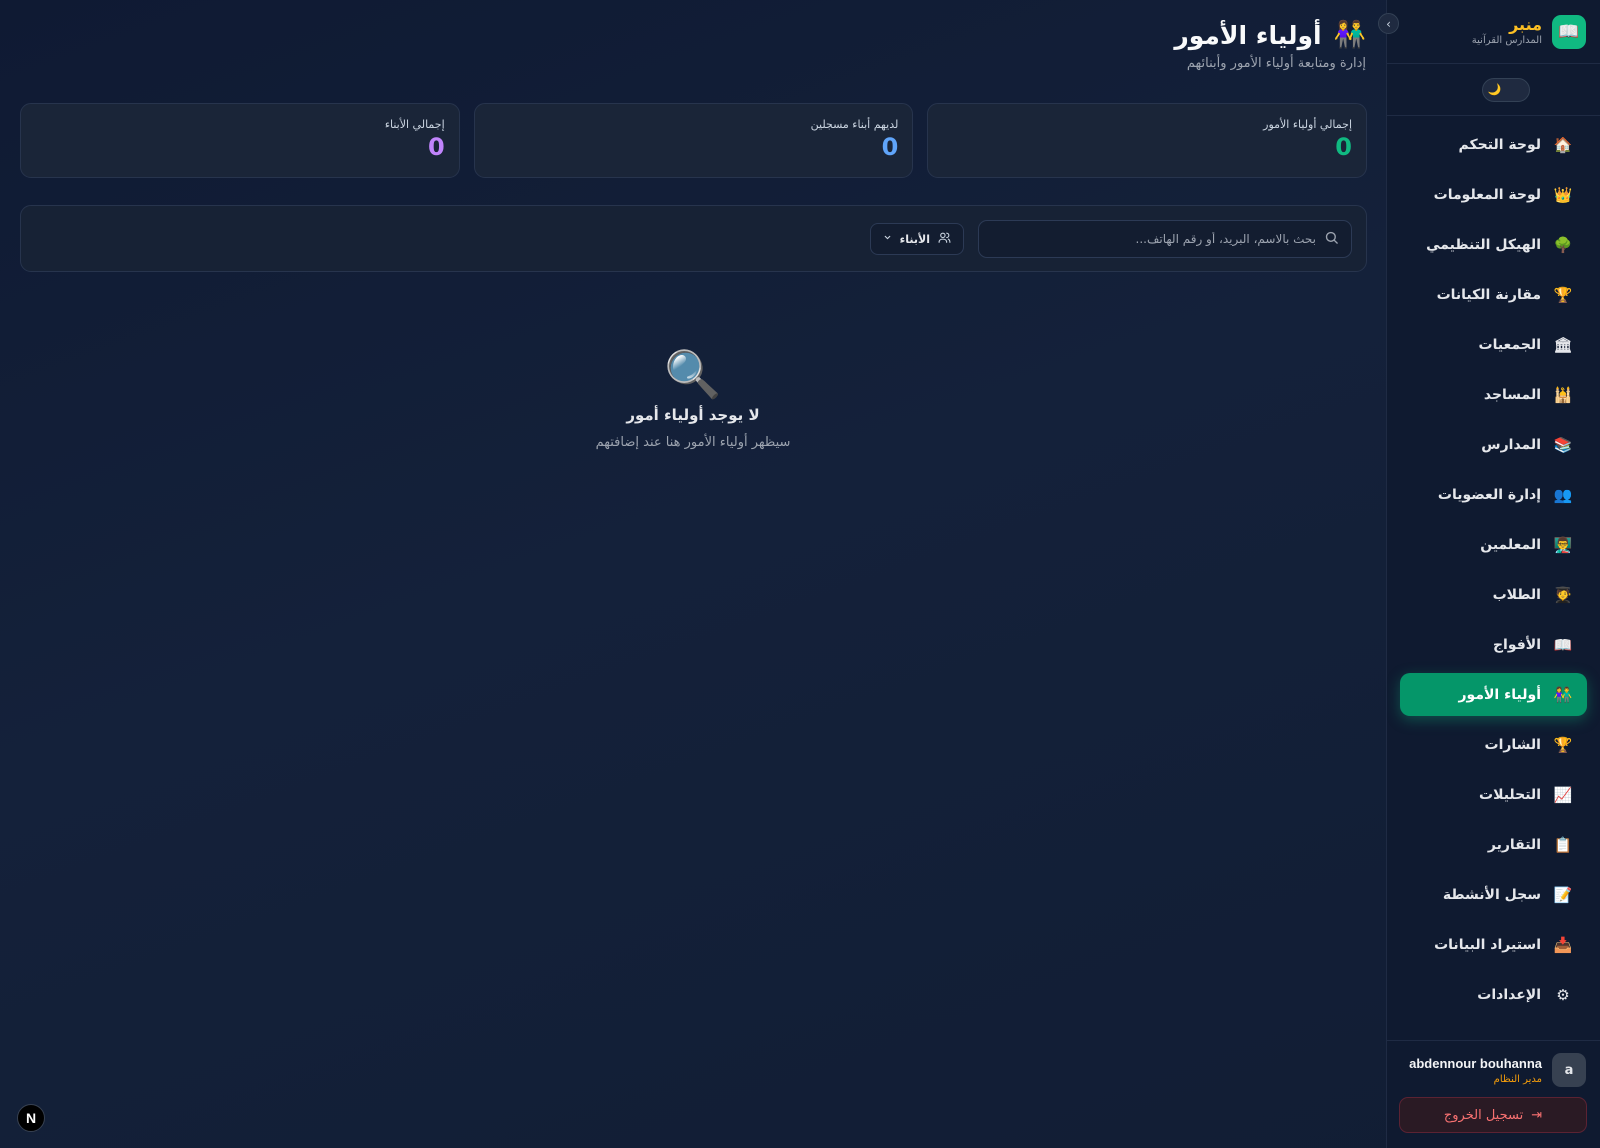  I want to click on user-row: a abdennour bouhanna مدير النظام, so click(1493, 1064).